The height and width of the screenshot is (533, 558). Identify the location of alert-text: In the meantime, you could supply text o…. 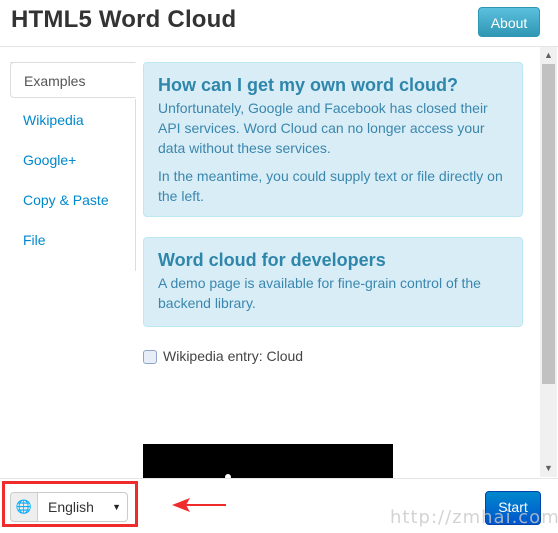
(330, 186).